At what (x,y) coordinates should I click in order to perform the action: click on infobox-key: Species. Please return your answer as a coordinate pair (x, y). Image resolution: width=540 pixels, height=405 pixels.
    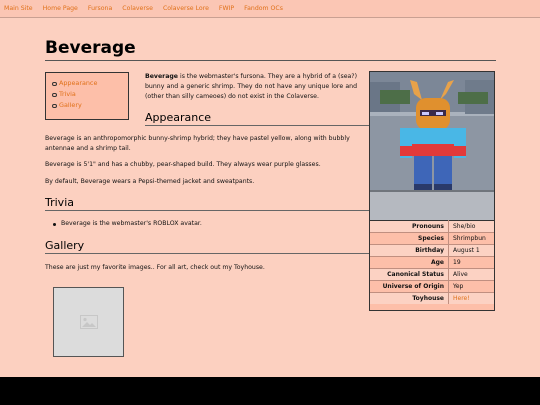
    Looking at the image, I should click on (409, 238).